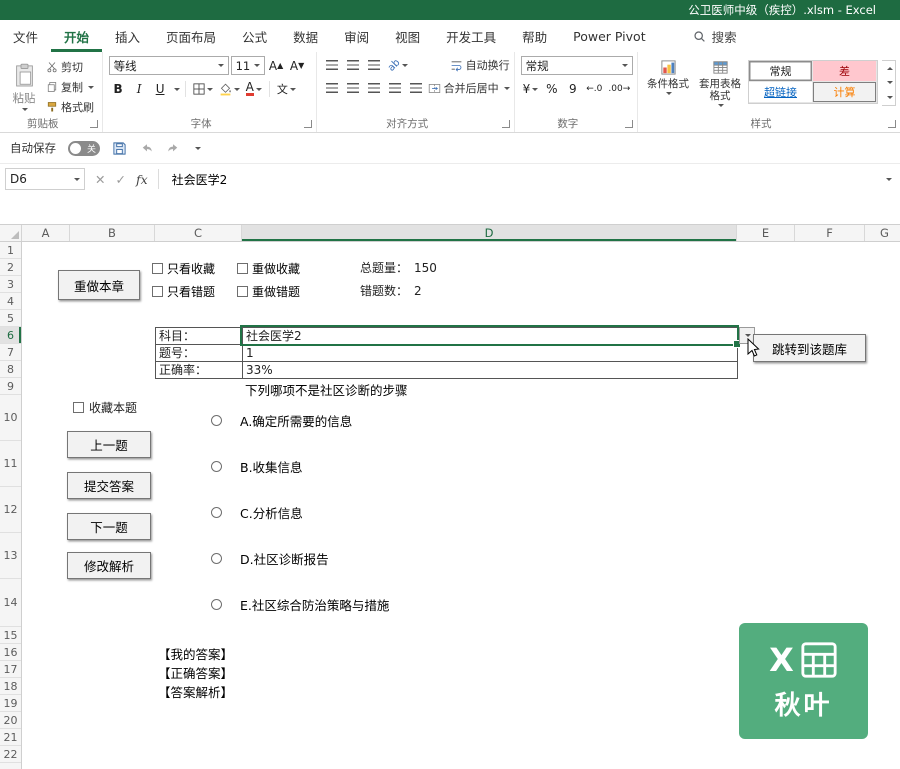 The height and width of the screenshot is (769, 900). I want to click on row-header-17: 17, so click(10, 669).